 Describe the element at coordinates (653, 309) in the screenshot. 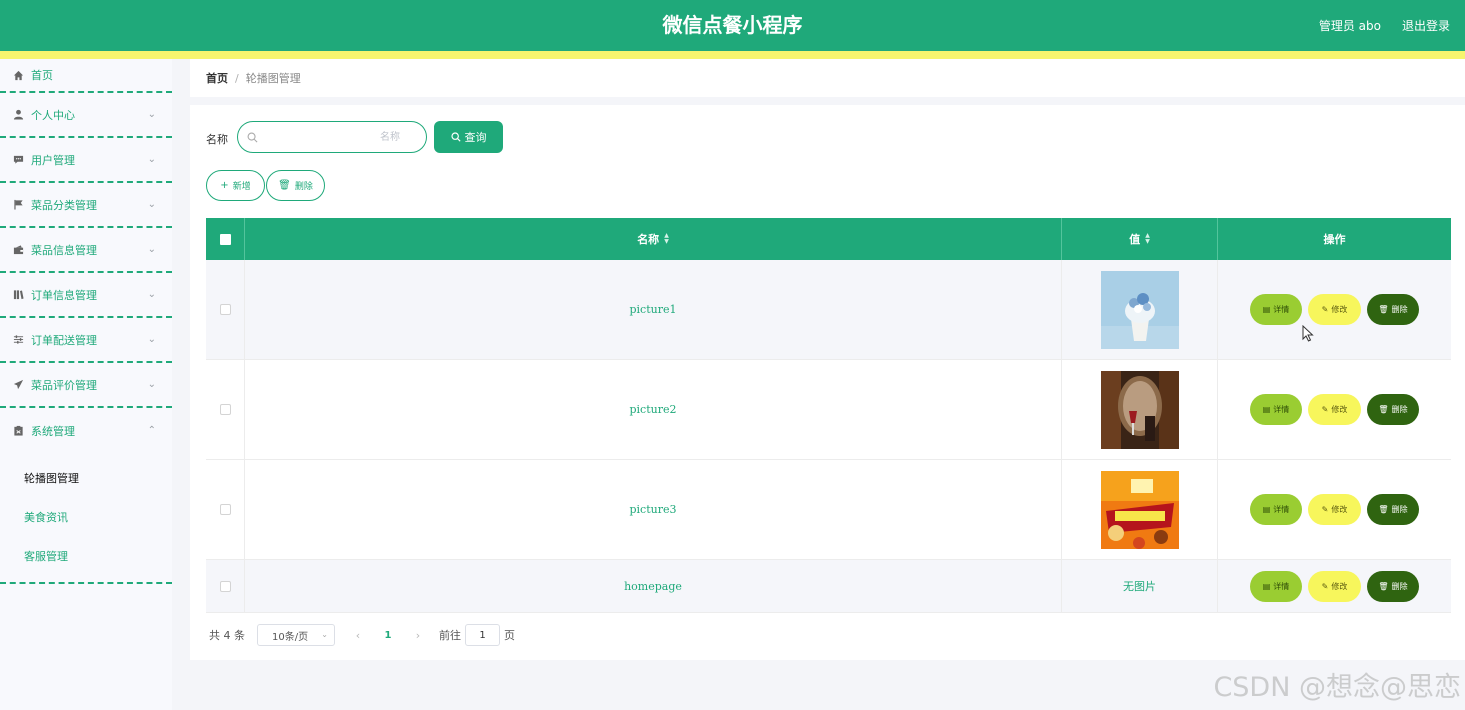

I see `name-cell: picture1` at that location.